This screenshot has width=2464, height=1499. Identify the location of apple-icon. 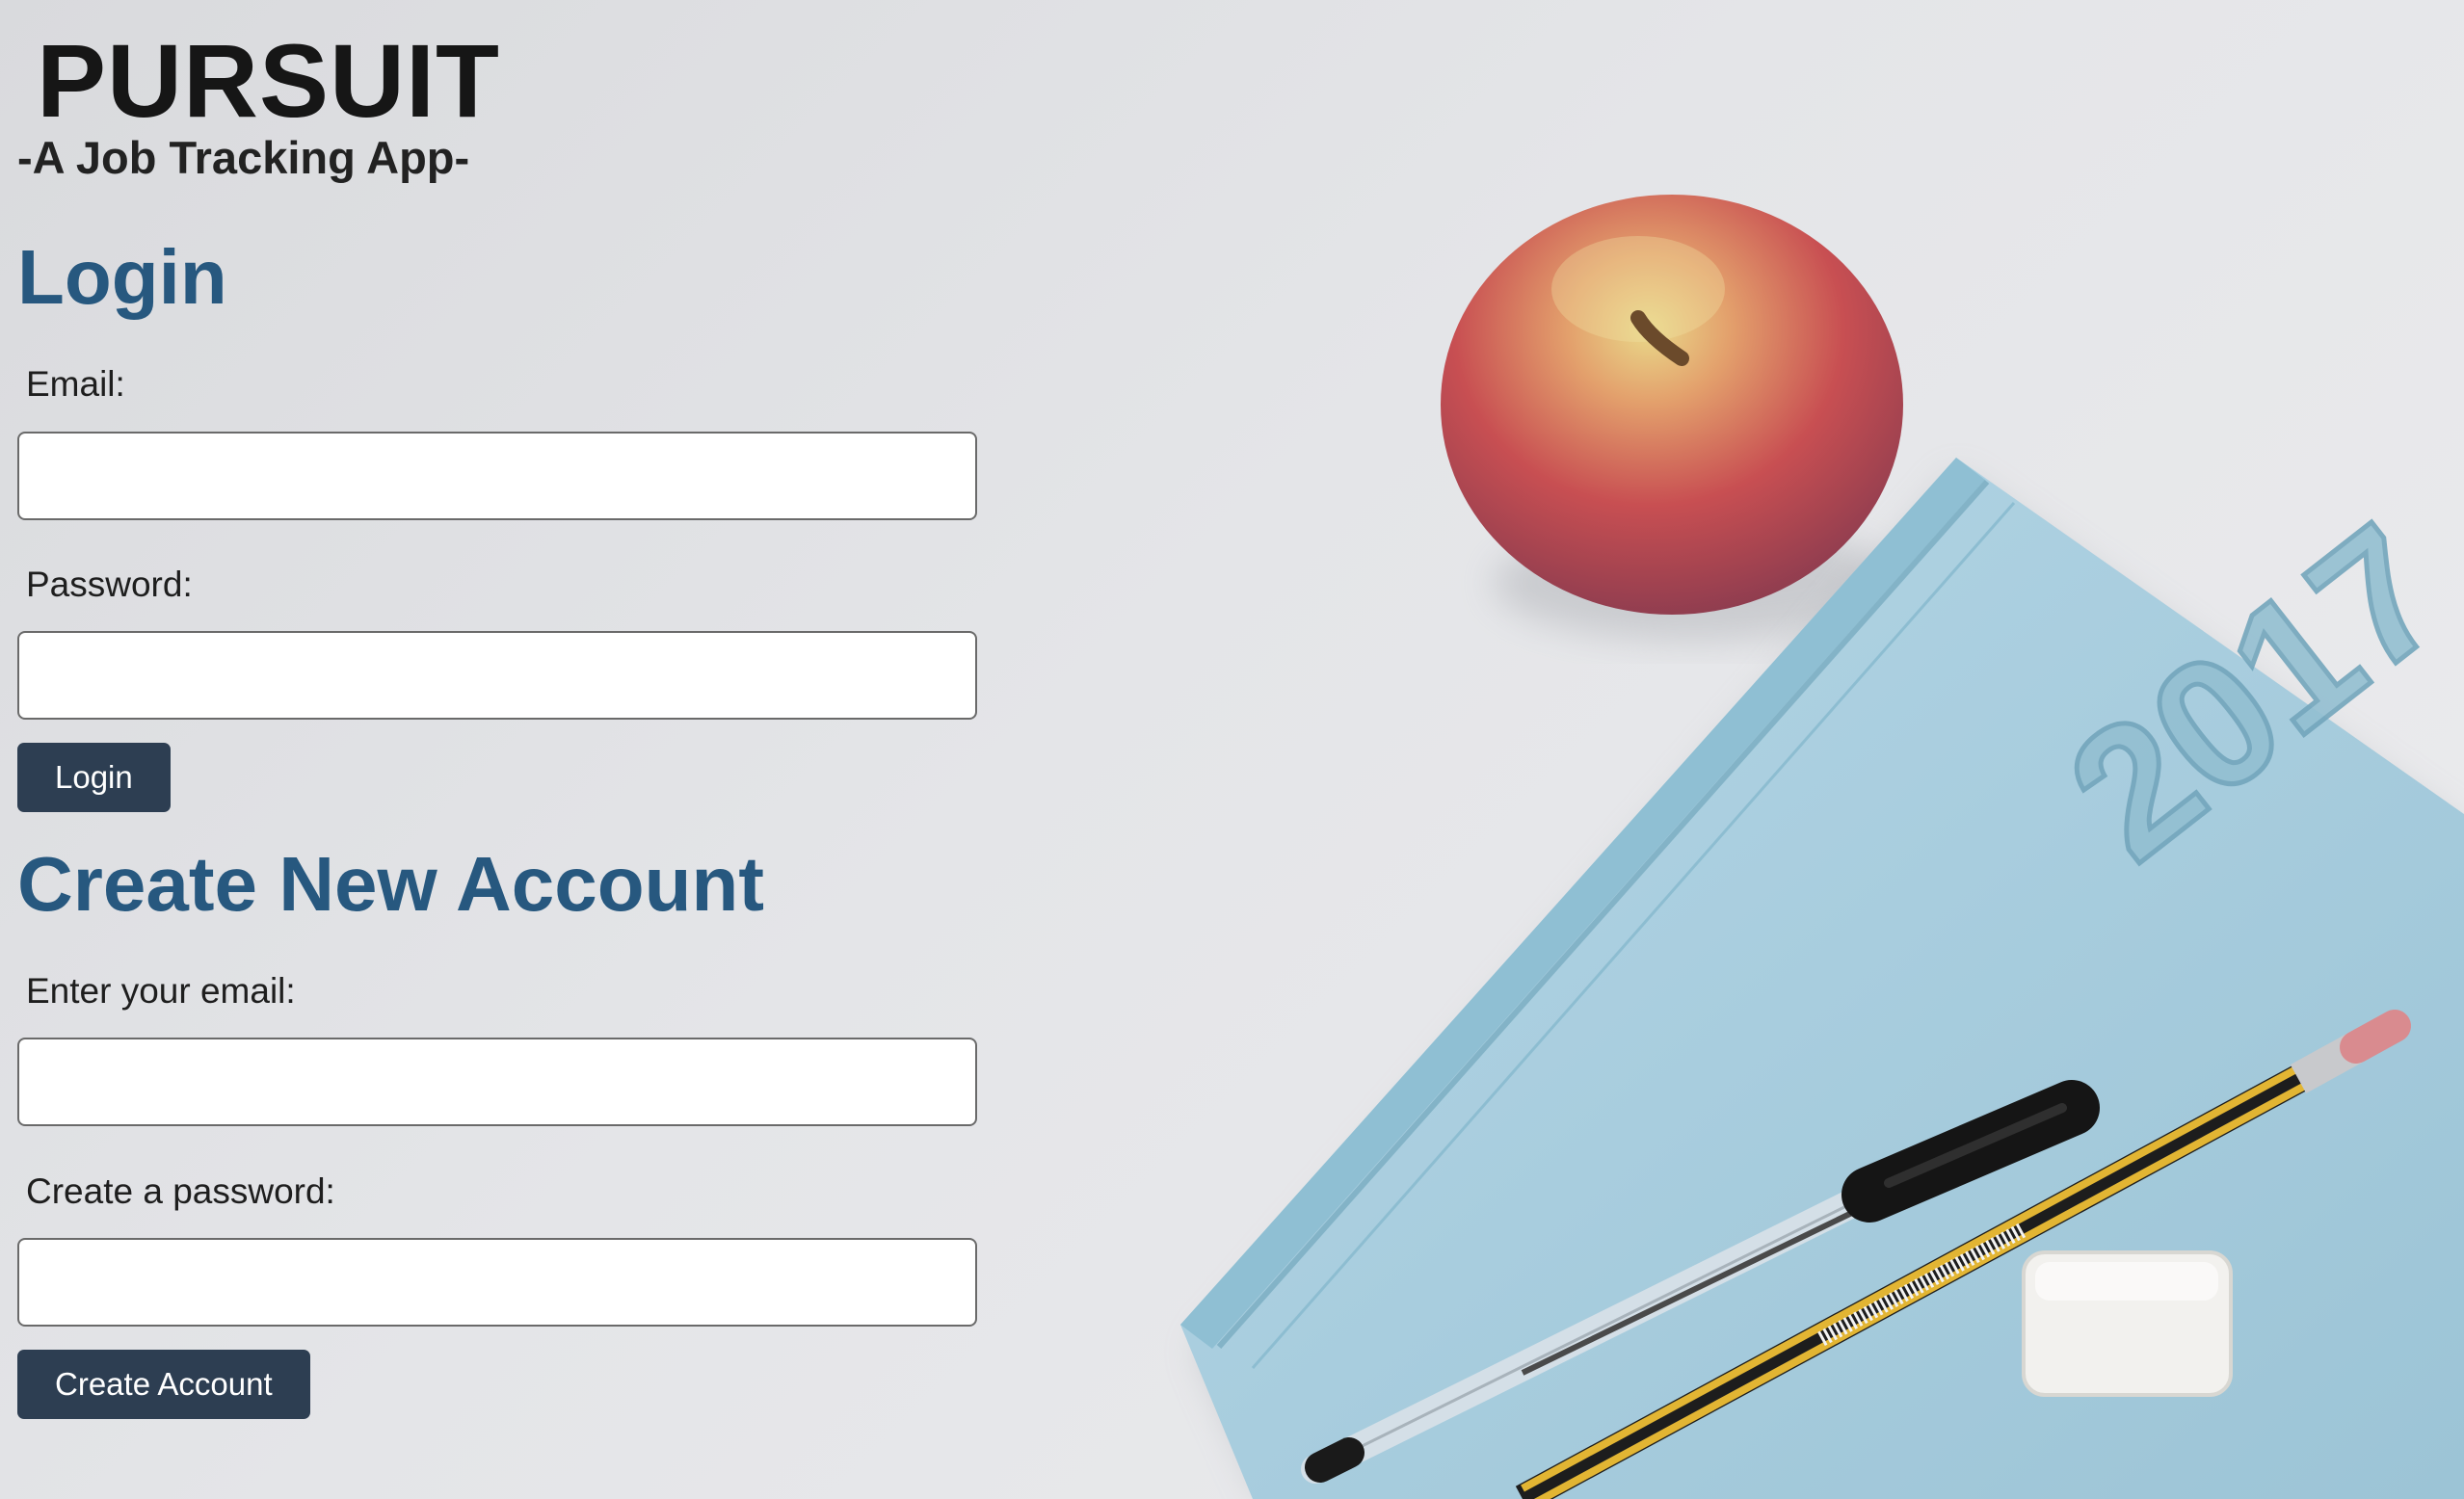
(1672, 405).